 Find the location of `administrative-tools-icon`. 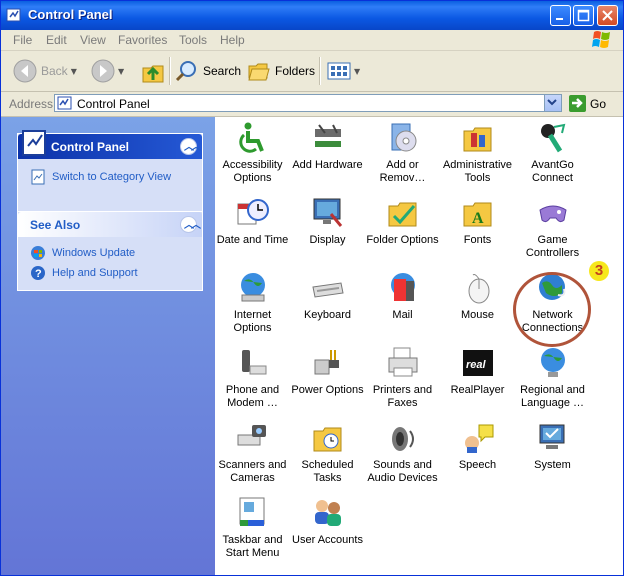

administrative-tools-icon is located at coordinates (477, 139).